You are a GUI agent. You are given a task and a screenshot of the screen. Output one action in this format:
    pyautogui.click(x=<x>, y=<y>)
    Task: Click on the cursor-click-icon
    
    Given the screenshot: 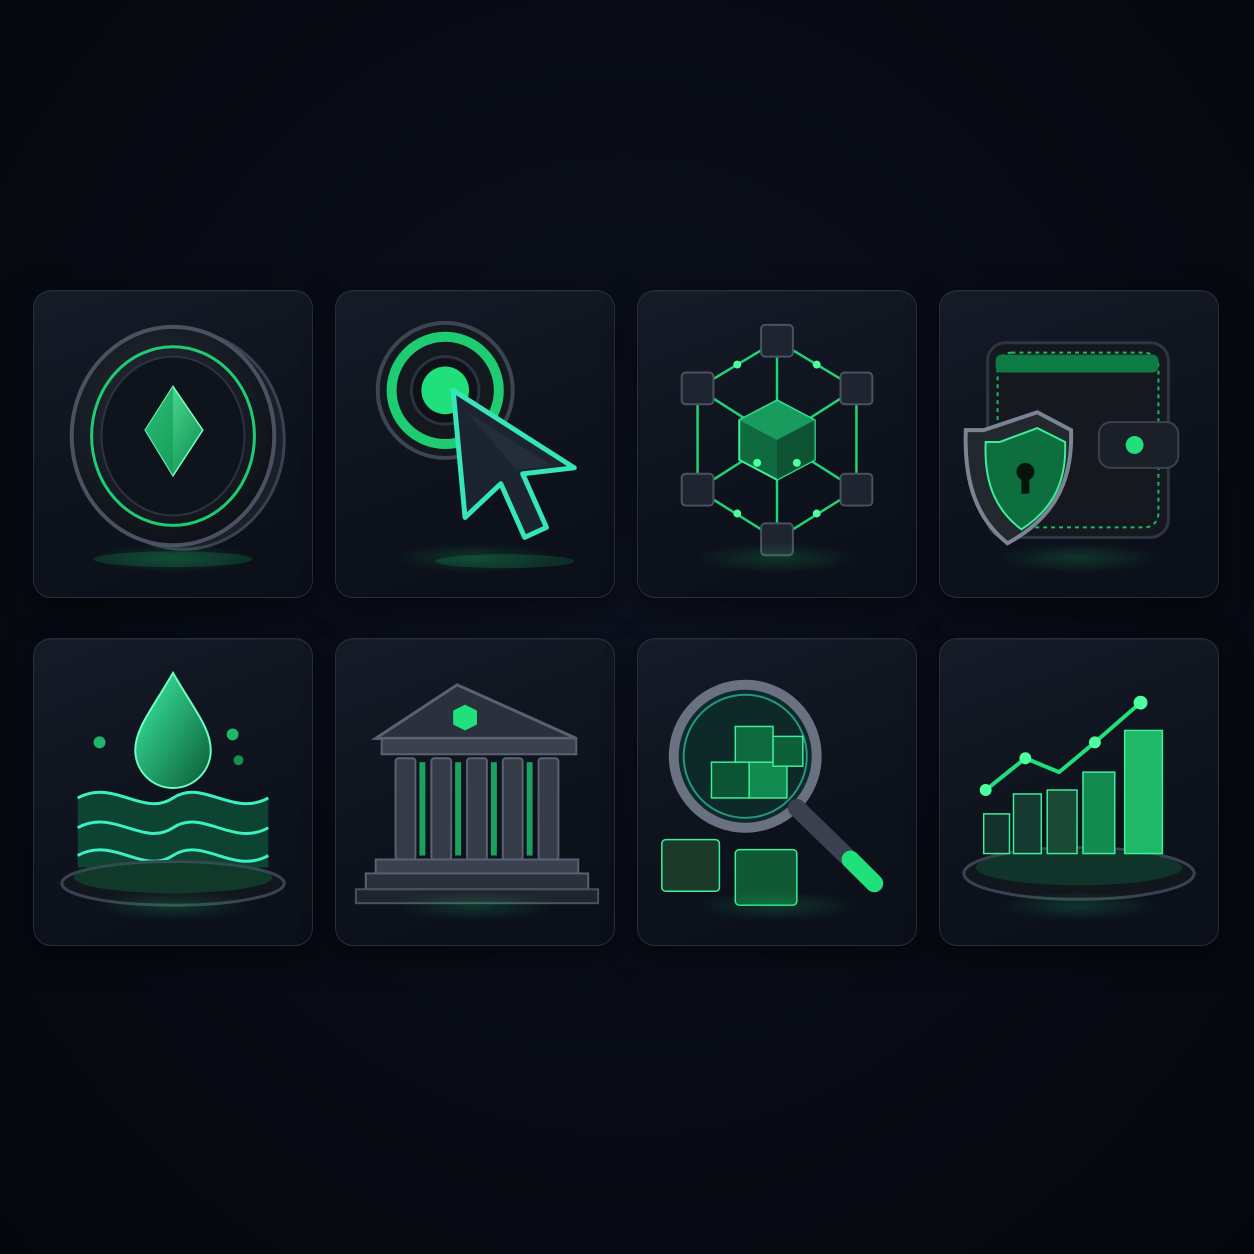 What is the action you would take?
    pyautogui.click(x=476, y=444)
    